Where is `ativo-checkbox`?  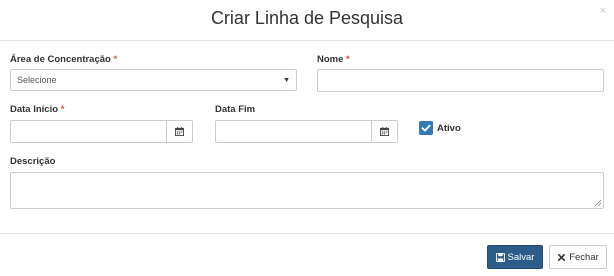
ativo-checkbox is located at coordinates (426, 128).